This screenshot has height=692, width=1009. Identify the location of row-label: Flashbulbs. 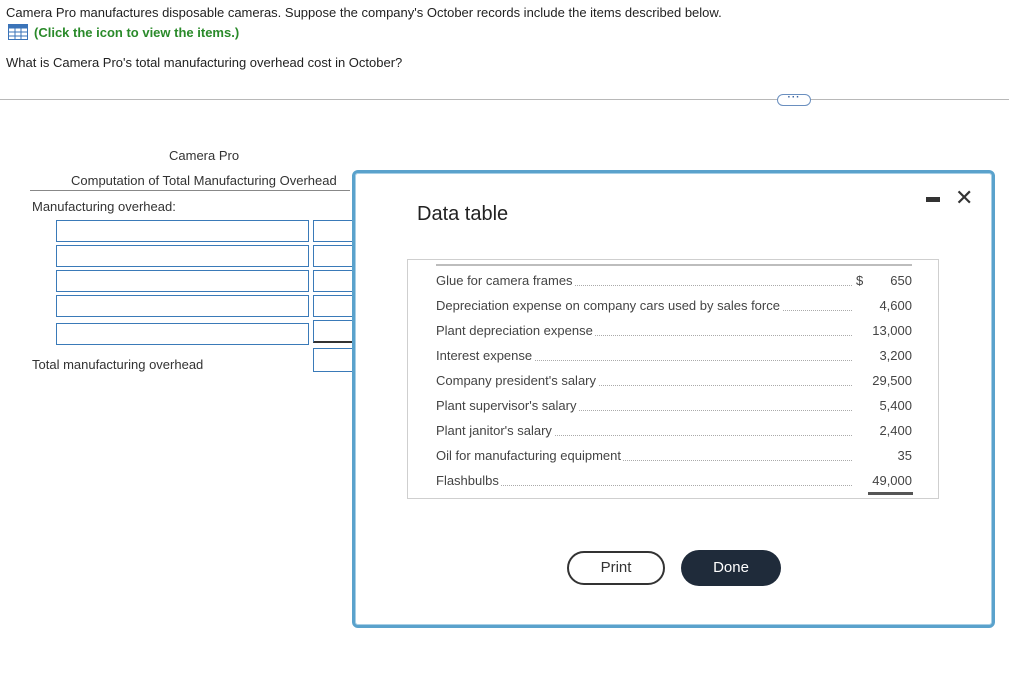
(468, 480).